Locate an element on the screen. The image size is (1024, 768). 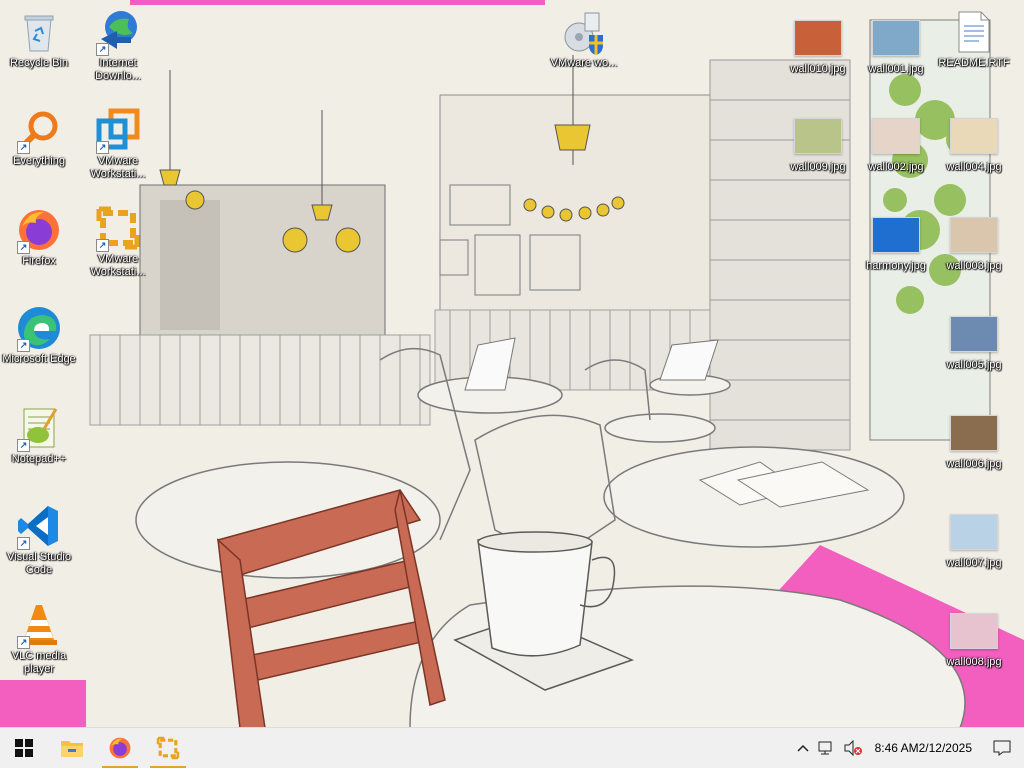
network-disconnected-icon is located at coordinates (825, 748).